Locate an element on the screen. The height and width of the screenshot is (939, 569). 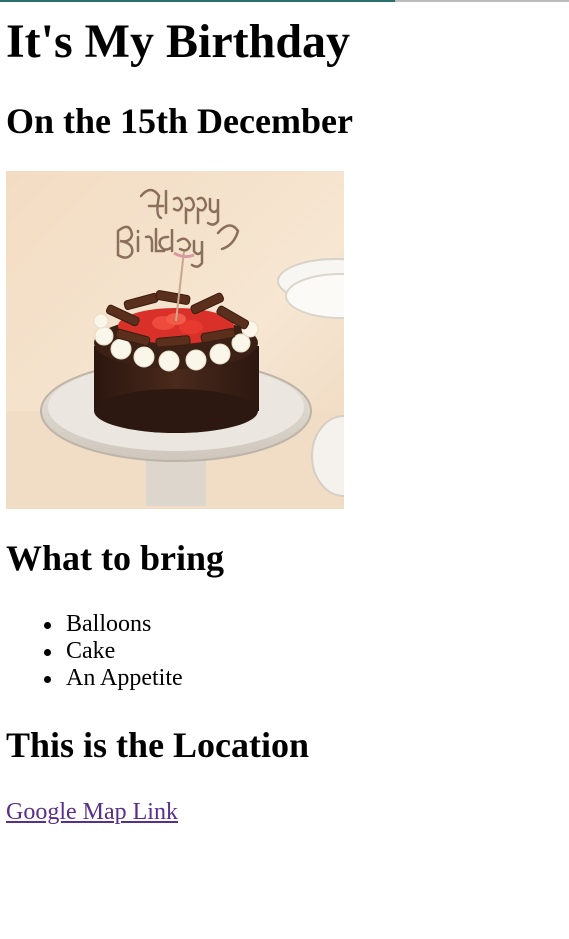
list-item-label: An Appetite is located at coordinates (124, 678).